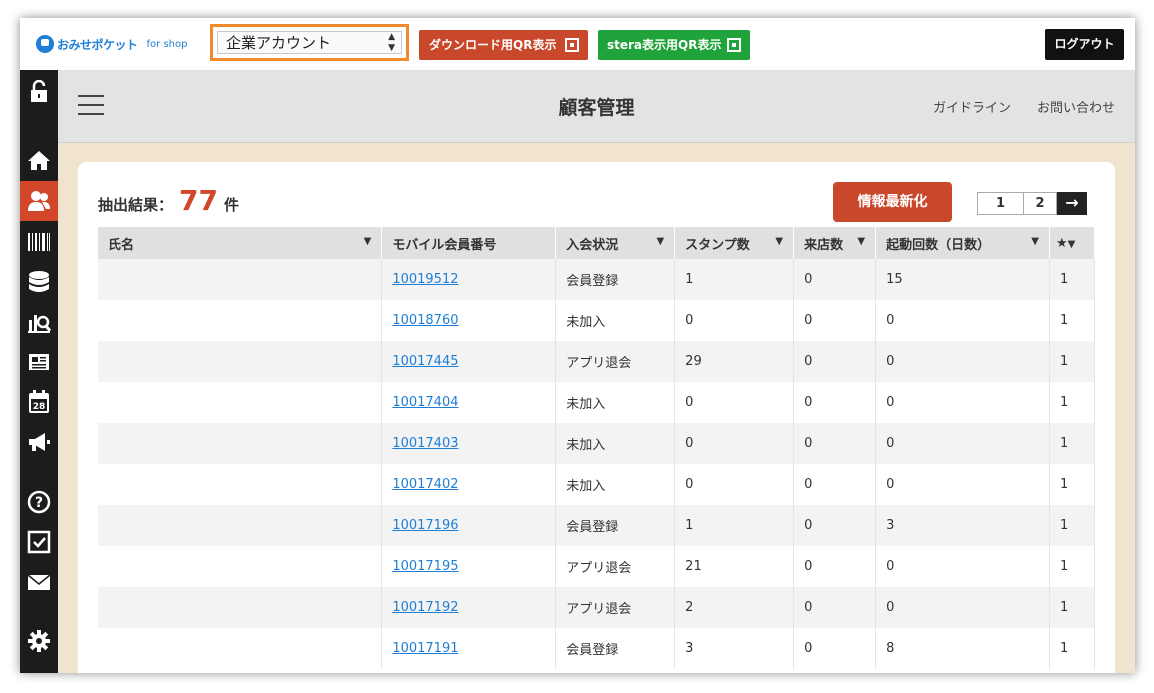 The height and width of the screenshot is (693, 1154). I want to click on database-icon, so click(39, 282).